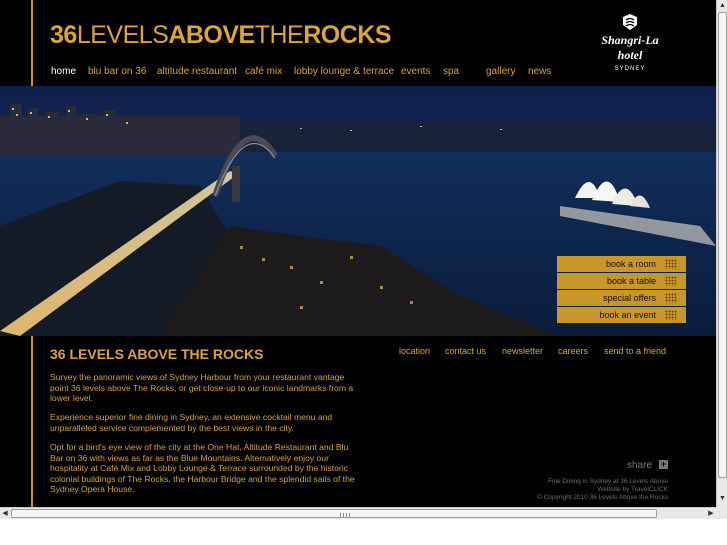 The image size is (727, 545). I want to click on book-a-room-label: book a room, so click(630, 264).